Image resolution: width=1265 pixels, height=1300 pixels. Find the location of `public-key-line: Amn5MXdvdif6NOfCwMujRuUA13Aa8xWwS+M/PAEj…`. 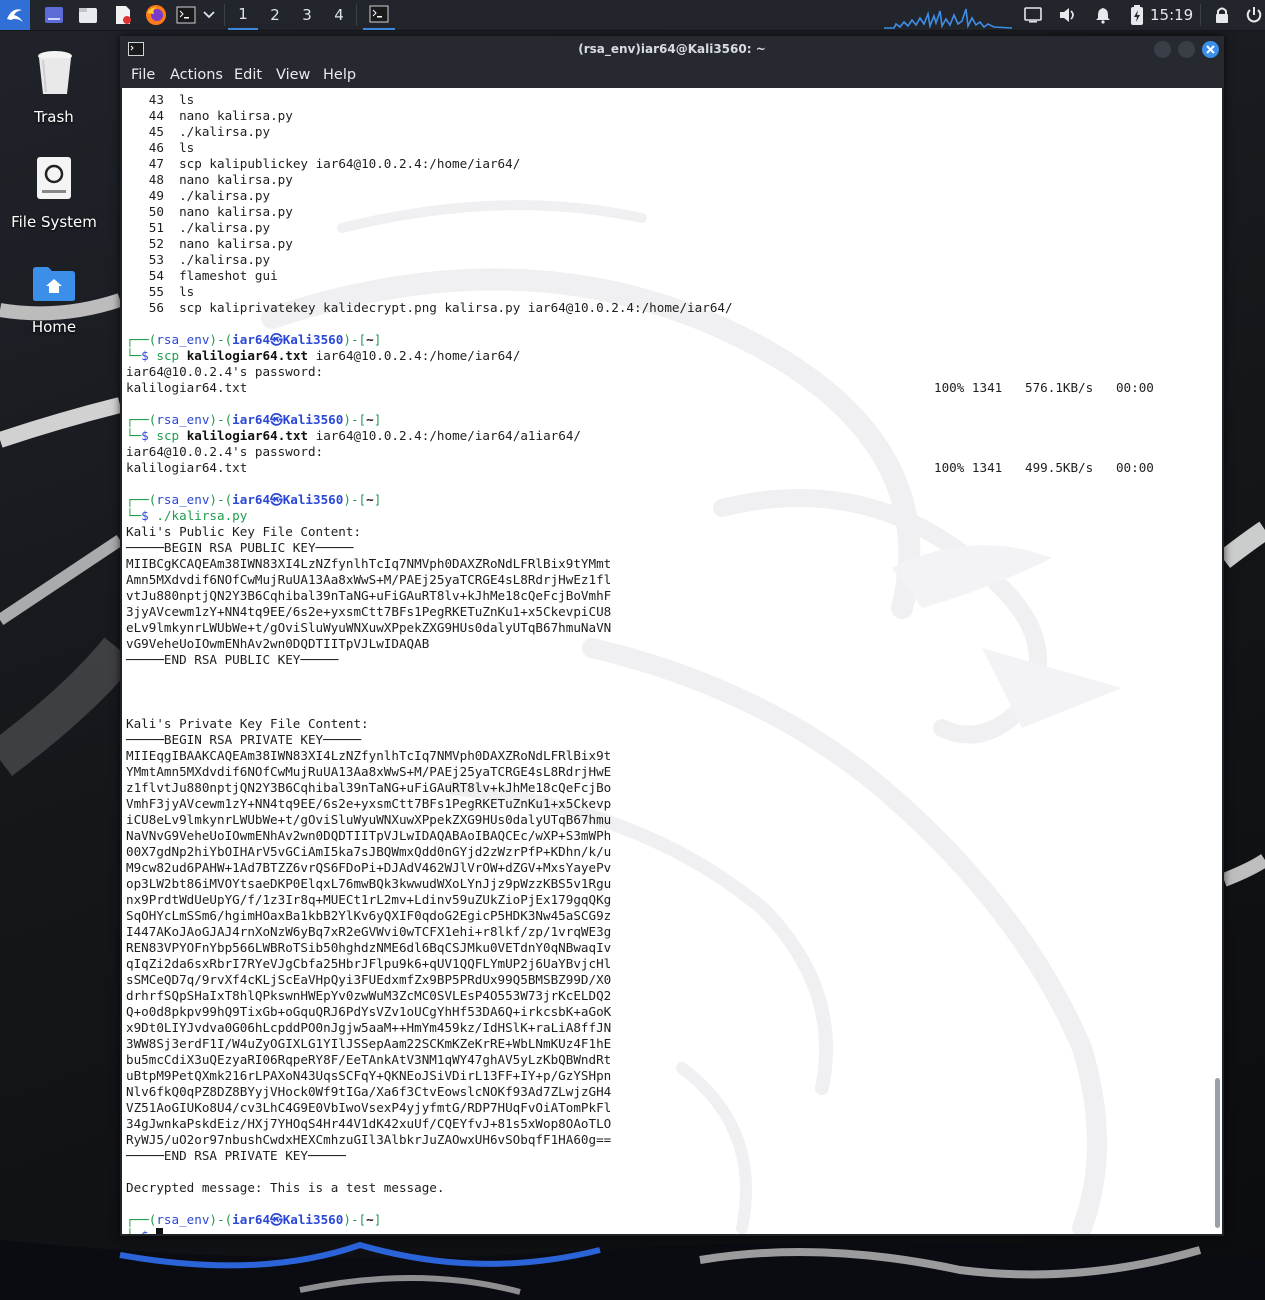

public-key-line: Amn5MXdvdif6NOfCwMujRuUA13Aa8xWwS+M/PAEj… is located at coordinates (674, 580).